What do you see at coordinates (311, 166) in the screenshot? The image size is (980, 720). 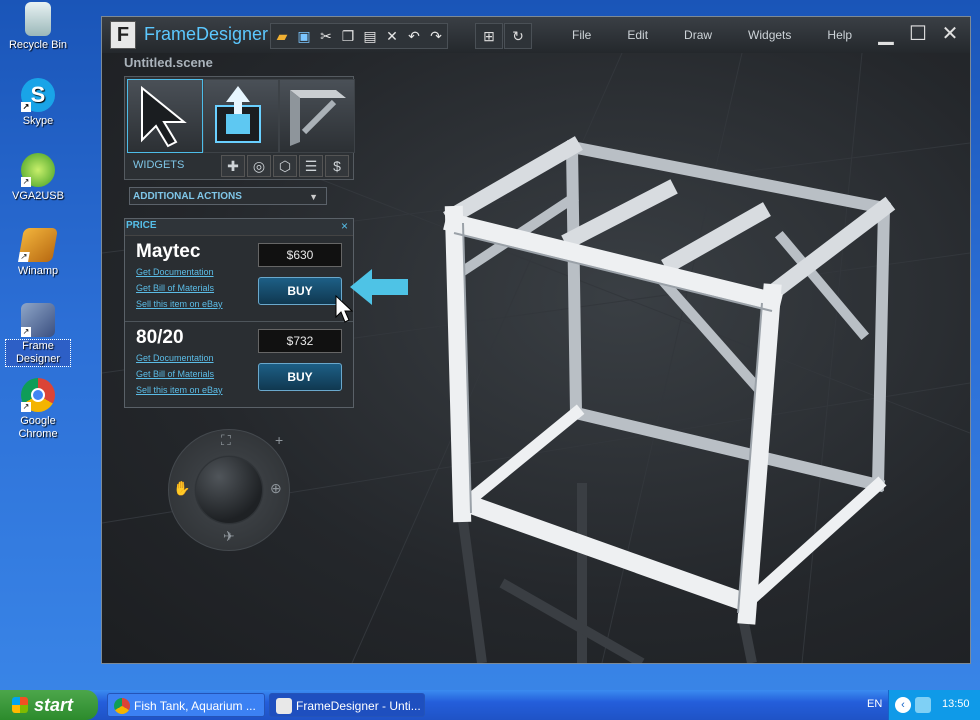 I see `list-icon: ☰` at bounding box center [311, 166].